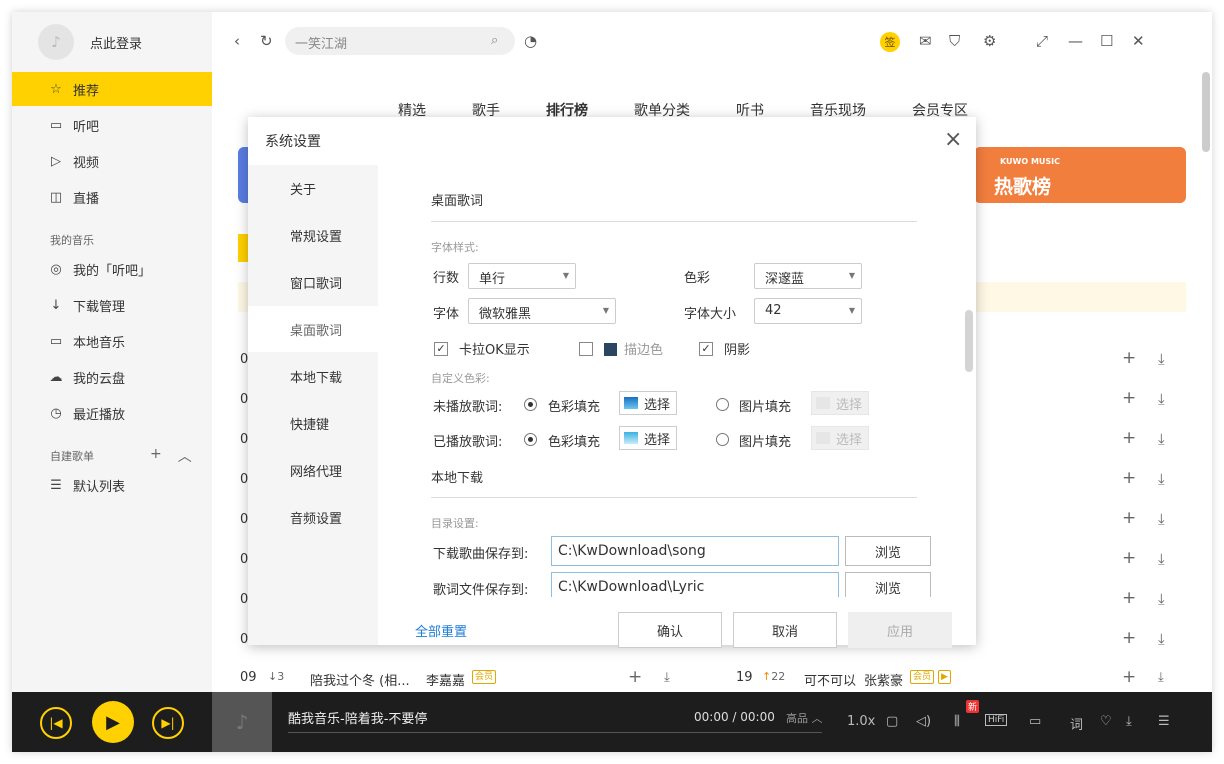 The height and width of the screenshot is (764, 1224). Describe the element at coordinates (586, 349) in the screenshot. I see `stroke-checkbox` at that location.